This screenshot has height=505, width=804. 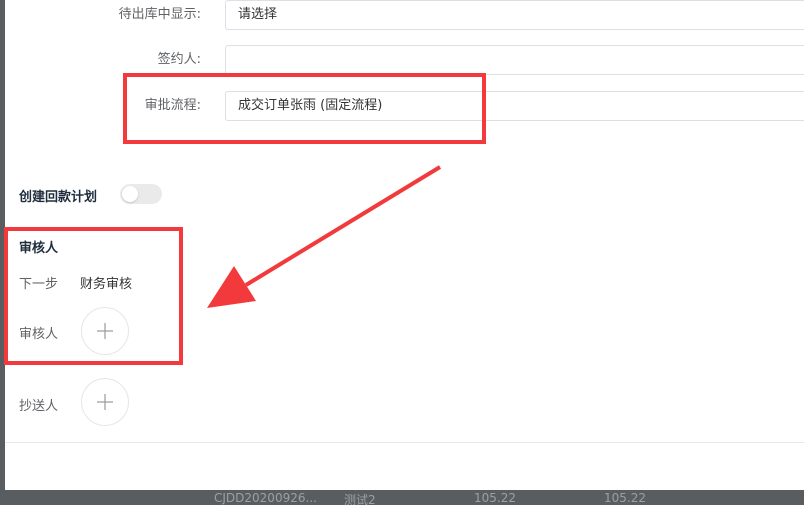 What do you see at coordinates (39, 334) in the screenshot?
I see `reviewer-label: 审核人` at bounding box center [39, 334].